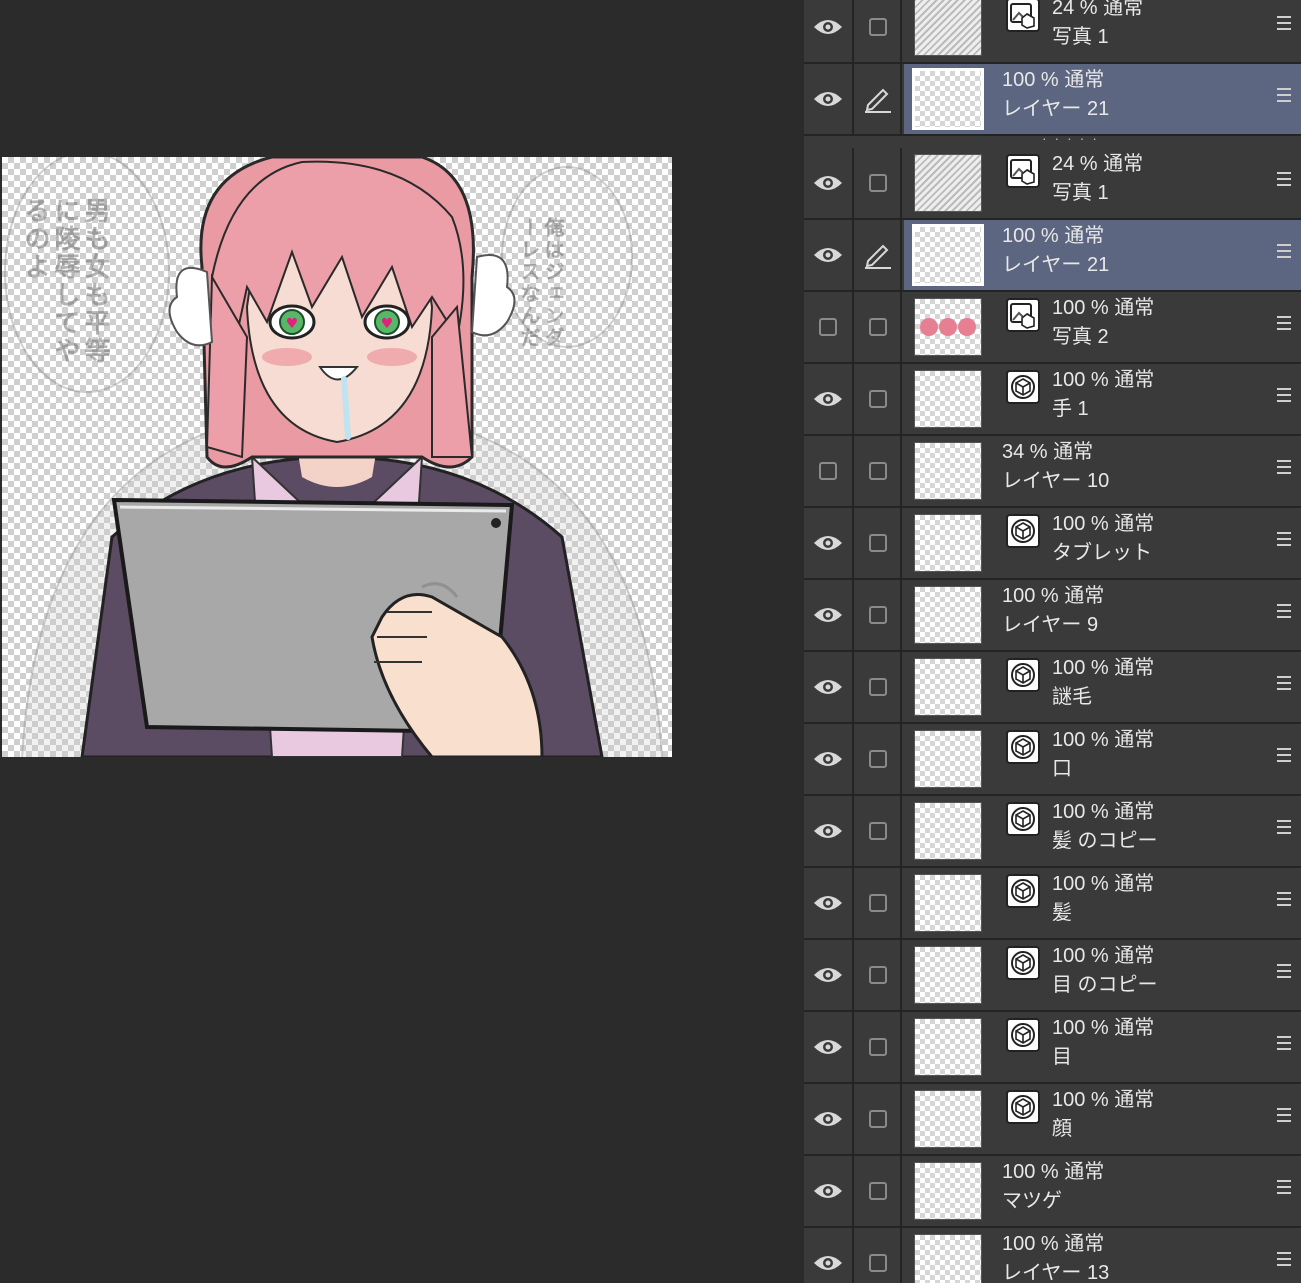 Image resolution: width=1301 pixels, height=1283 pixels. I want to click on layer-name: 写真 1, so click(1080, 37).